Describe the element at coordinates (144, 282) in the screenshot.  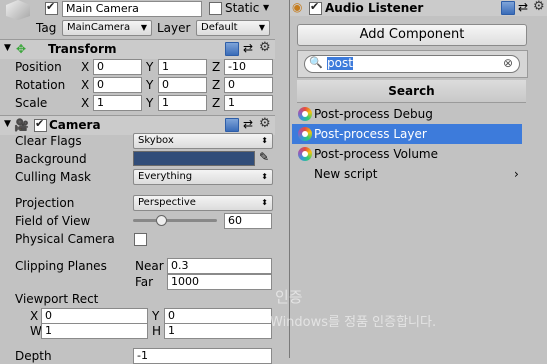
I see `far-label: Far` at that location.